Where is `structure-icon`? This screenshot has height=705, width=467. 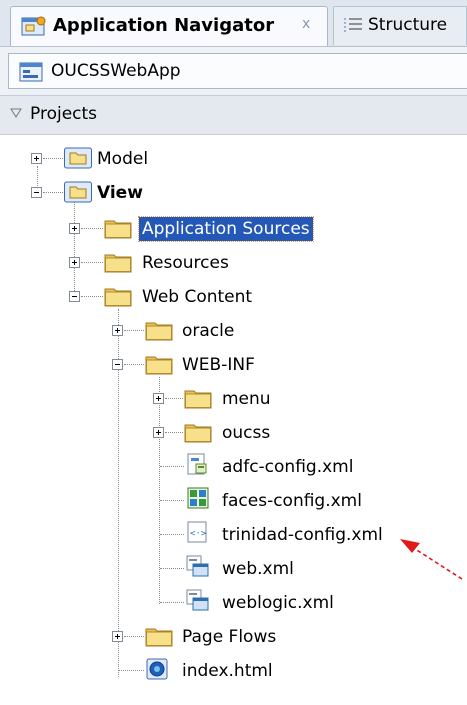 structure-icon is located at coordinates (353, 25).